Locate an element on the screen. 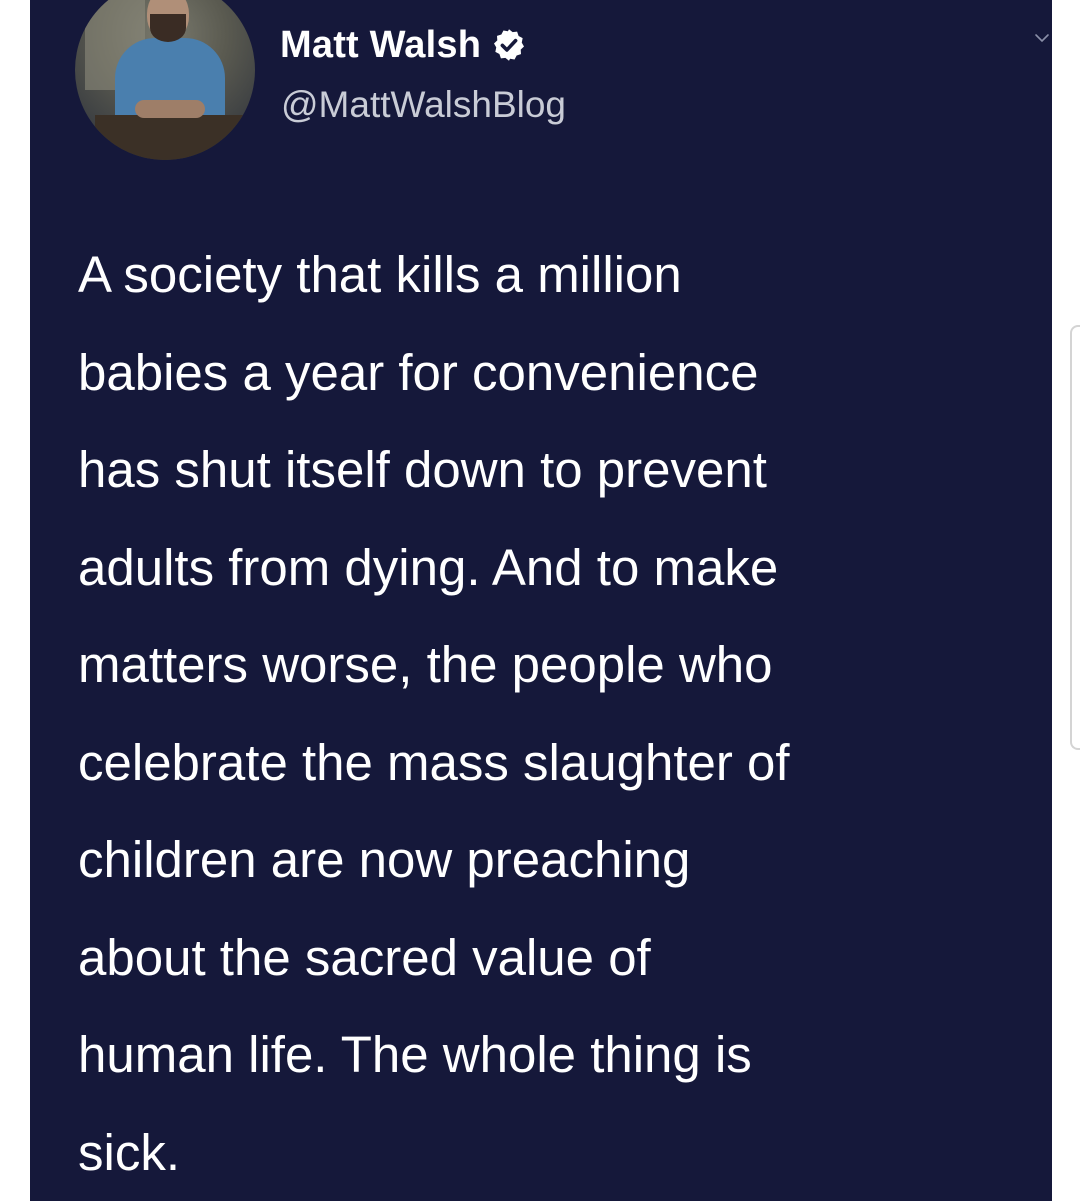 The height and width of the screenshot is (1201, 1080). tweet-line: has shut itself down to prevent is located at coordinates (422, 469).